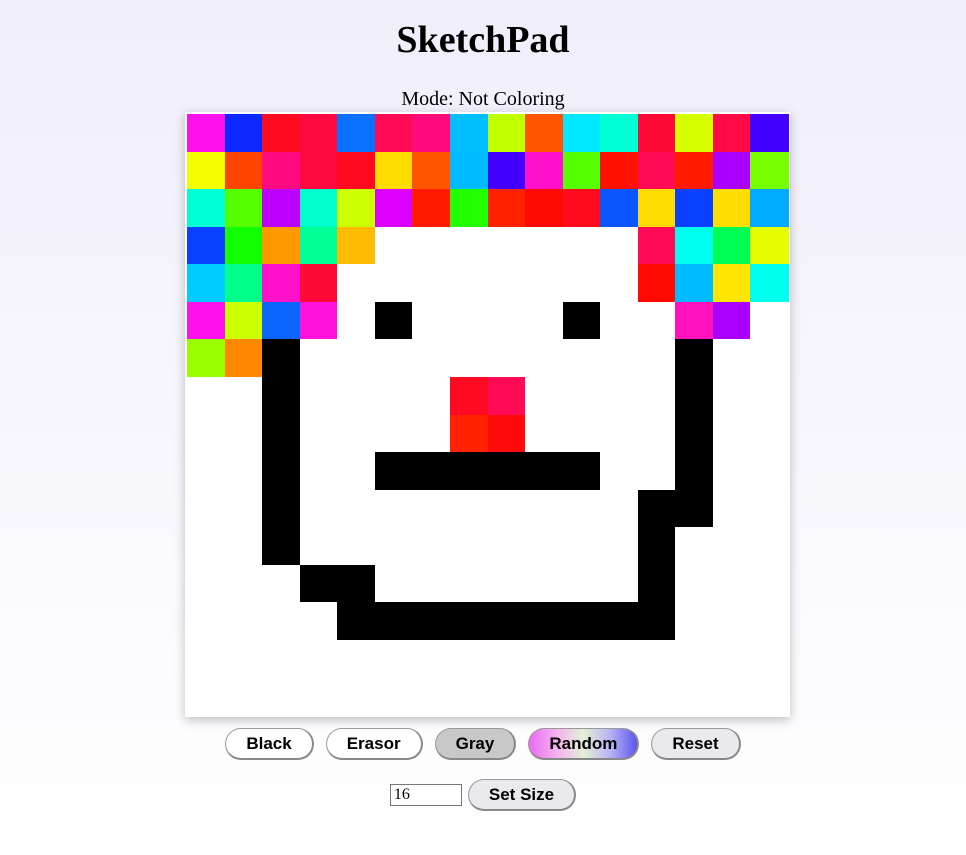 Image resolution: width=966 pixels, height=855 pixels. What do you see at coordinates (374, 744) in the screenshot?
I see `erasor-button: Erasor` at bounding box center [374, 744].